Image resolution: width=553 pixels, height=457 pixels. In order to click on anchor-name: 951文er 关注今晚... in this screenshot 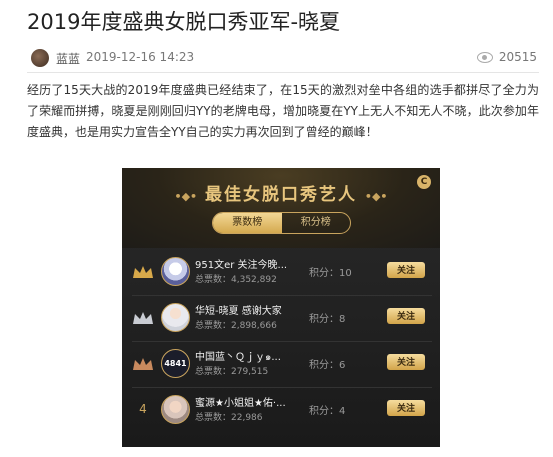, I will do `click(252, 263)`.